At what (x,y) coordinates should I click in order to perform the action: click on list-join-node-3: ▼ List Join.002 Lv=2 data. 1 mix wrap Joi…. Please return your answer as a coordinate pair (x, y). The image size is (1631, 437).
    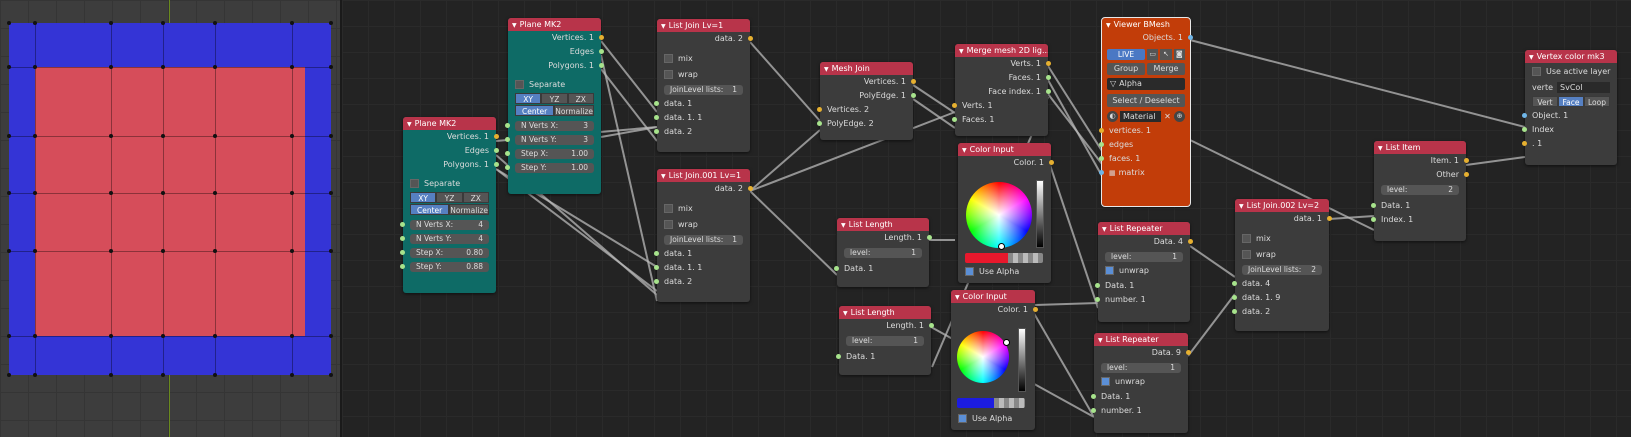
    Looking at the image, I should click on (1282, 265).